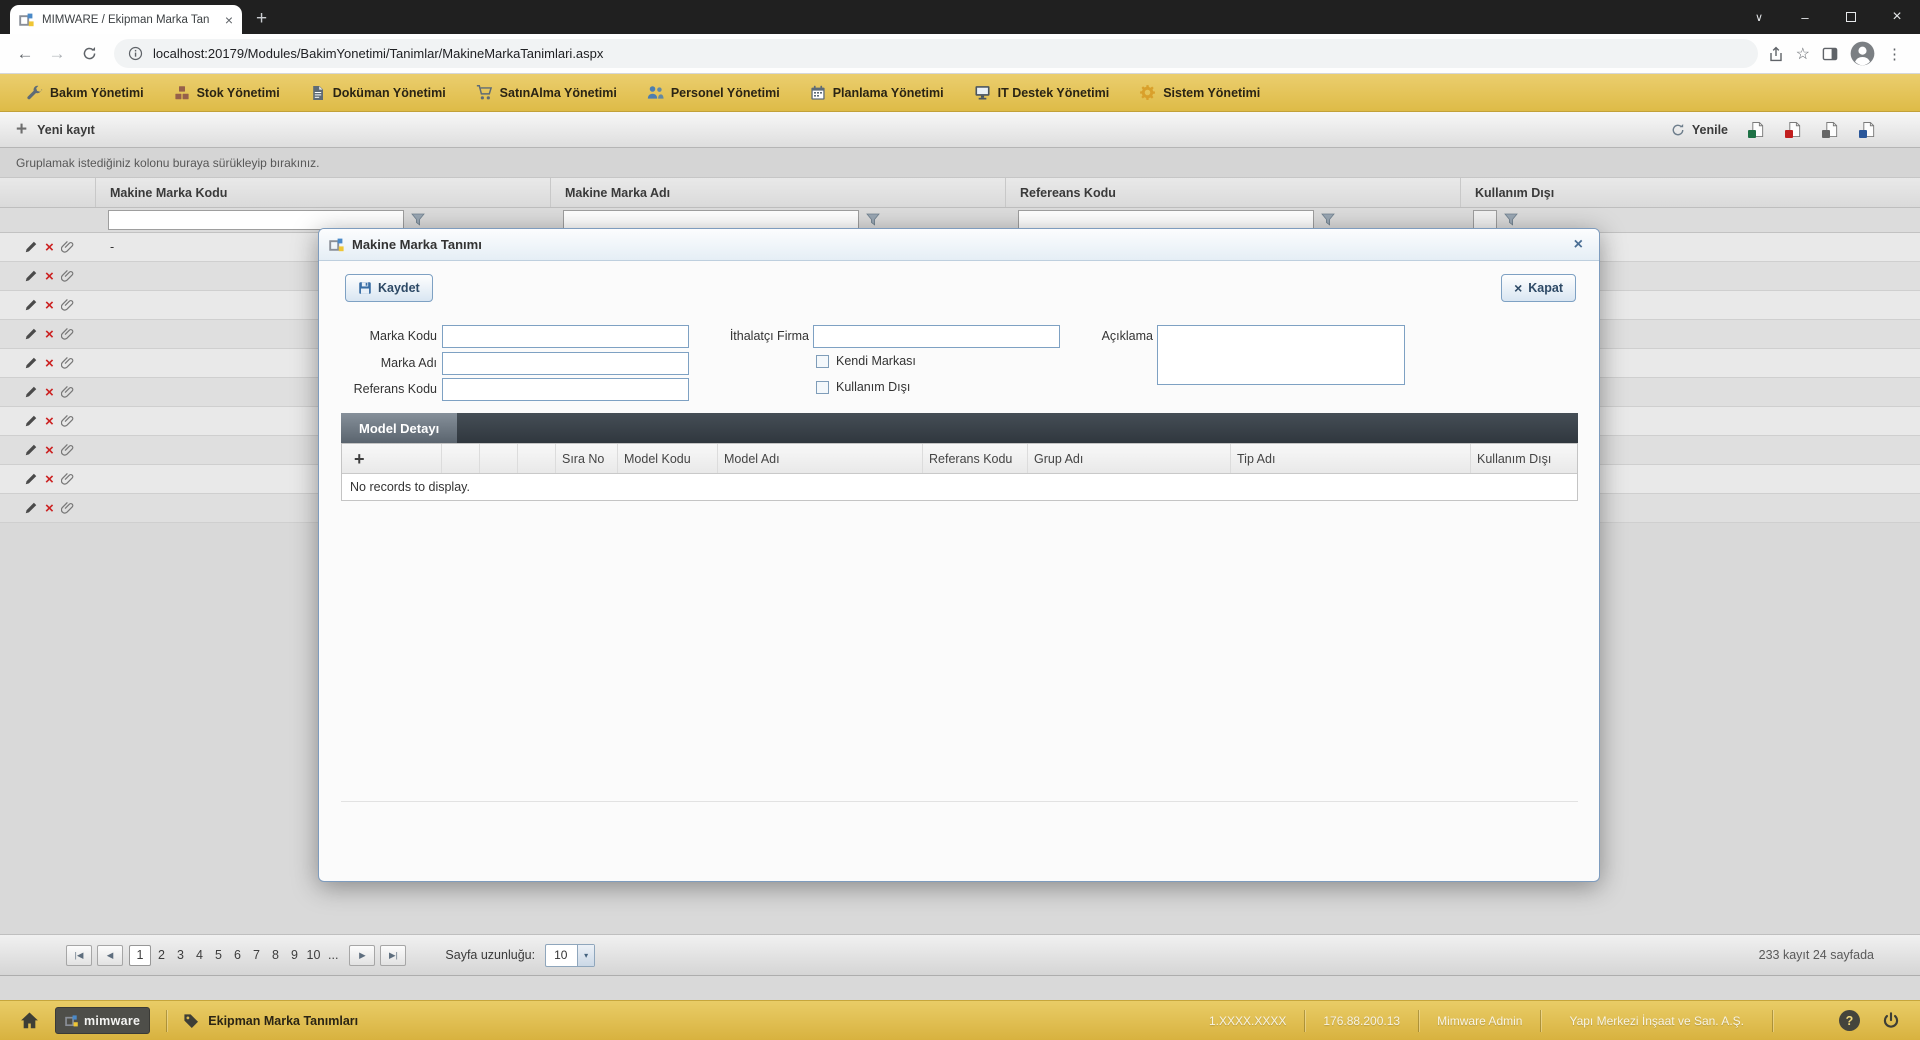 The image size is (1920, 1040). Describe the element at coordinates (713, 92) in the screenshot. I see `menu-item-personel-yonetimi: Personel Yönetimi` at that location.